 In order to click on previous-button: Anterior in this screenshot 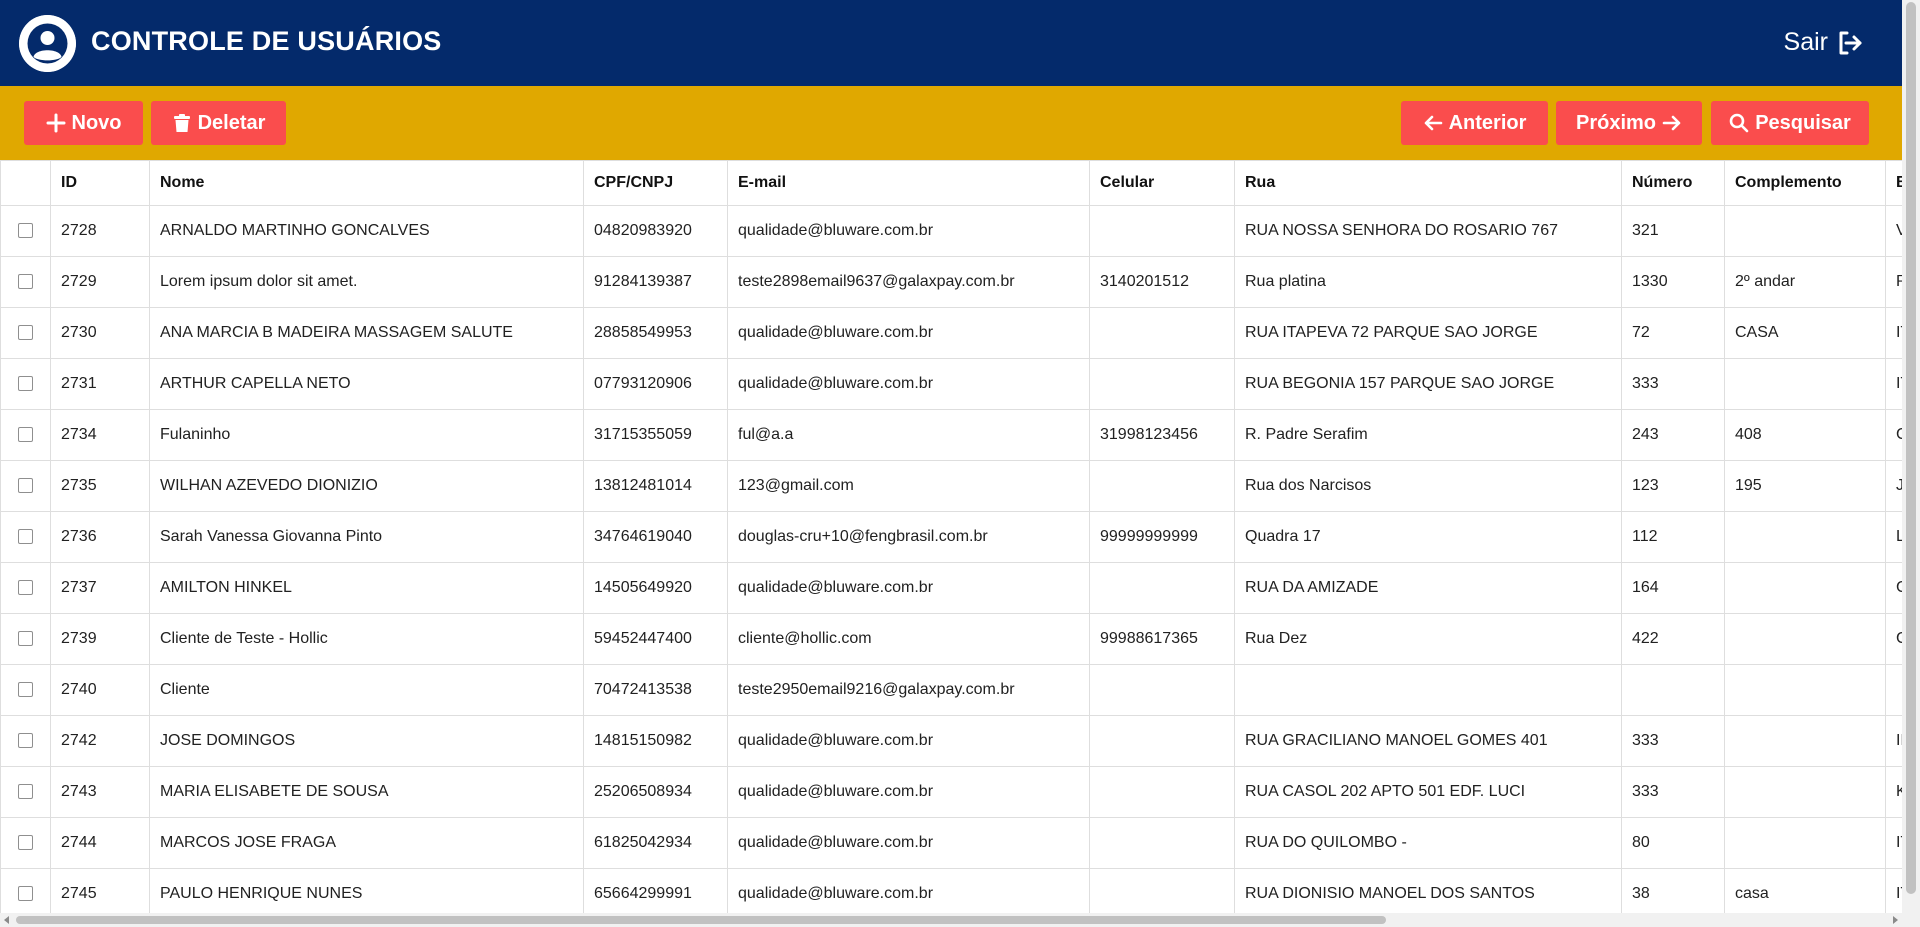, I will do `click(1474, 123)`.